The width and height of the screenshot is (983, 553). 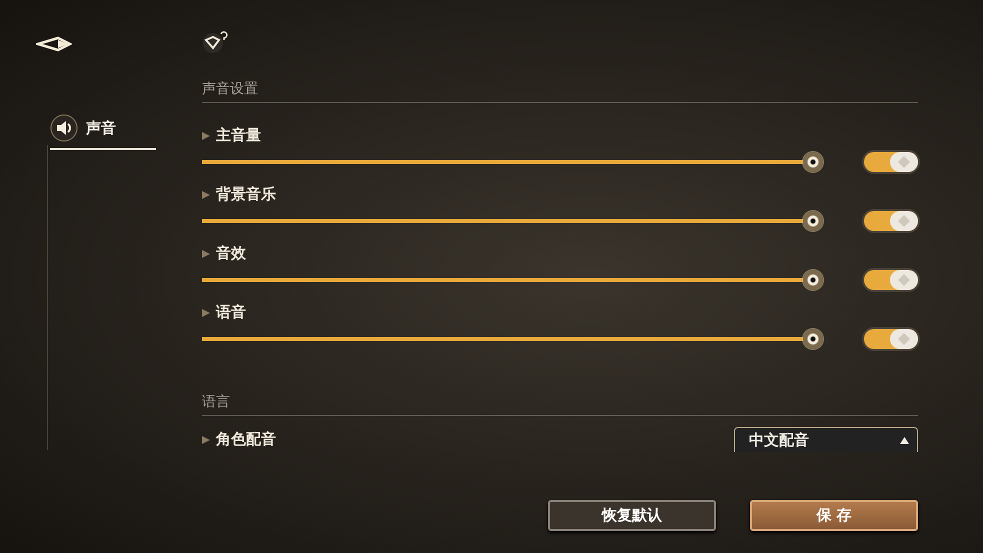 I want to click on reset-button: 恢复默认, so click(x=632, y=515).